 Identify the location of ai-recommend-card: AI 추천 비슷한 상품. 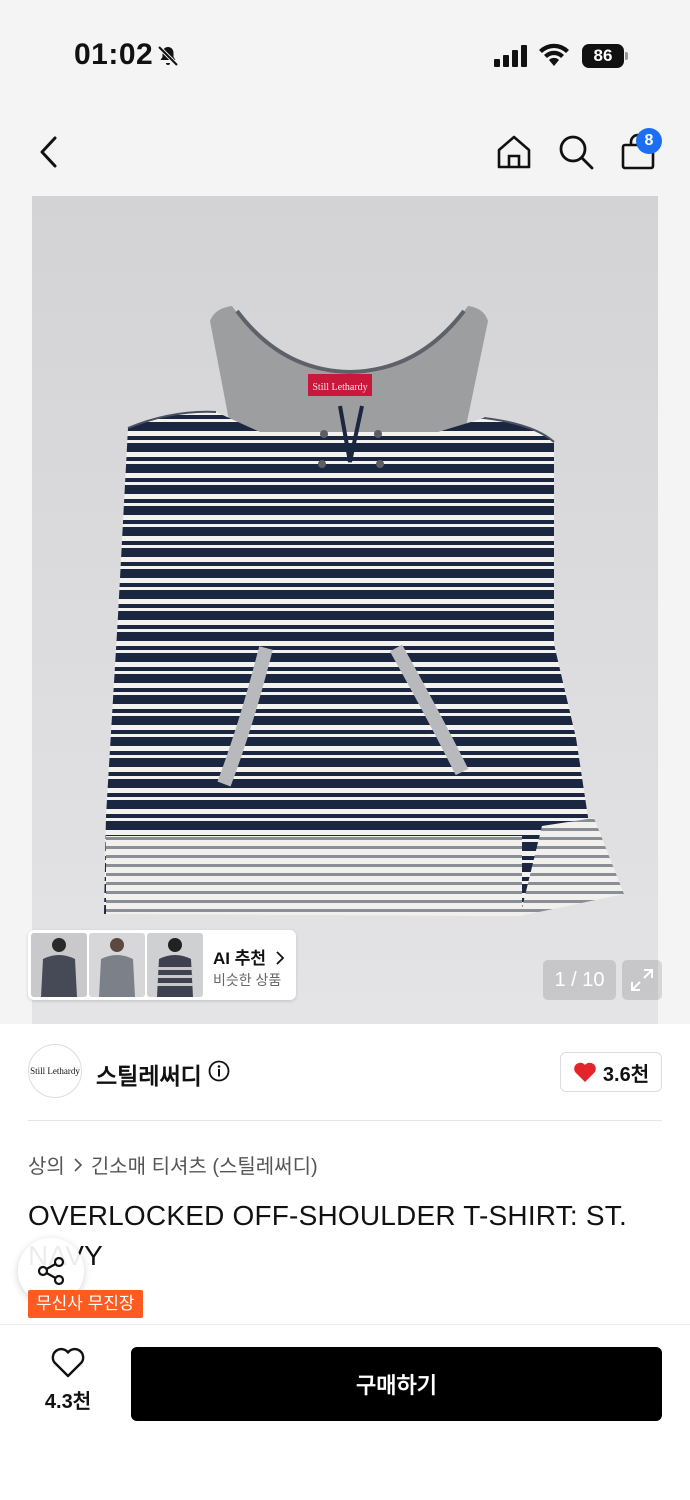
(162, 965).